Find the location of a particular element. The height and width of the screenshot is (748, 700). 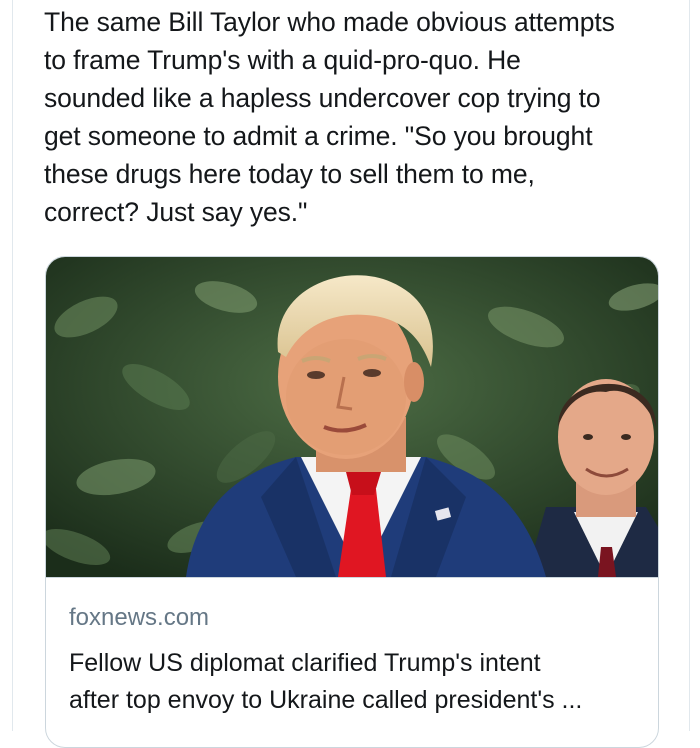

timeline-left-border is located at coordinates (12, 365).